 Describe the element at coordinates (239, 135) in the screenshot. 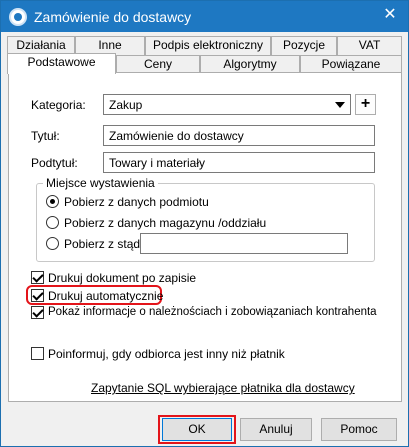

I see `title-input: Zamówienie do dostawcy` at that location.